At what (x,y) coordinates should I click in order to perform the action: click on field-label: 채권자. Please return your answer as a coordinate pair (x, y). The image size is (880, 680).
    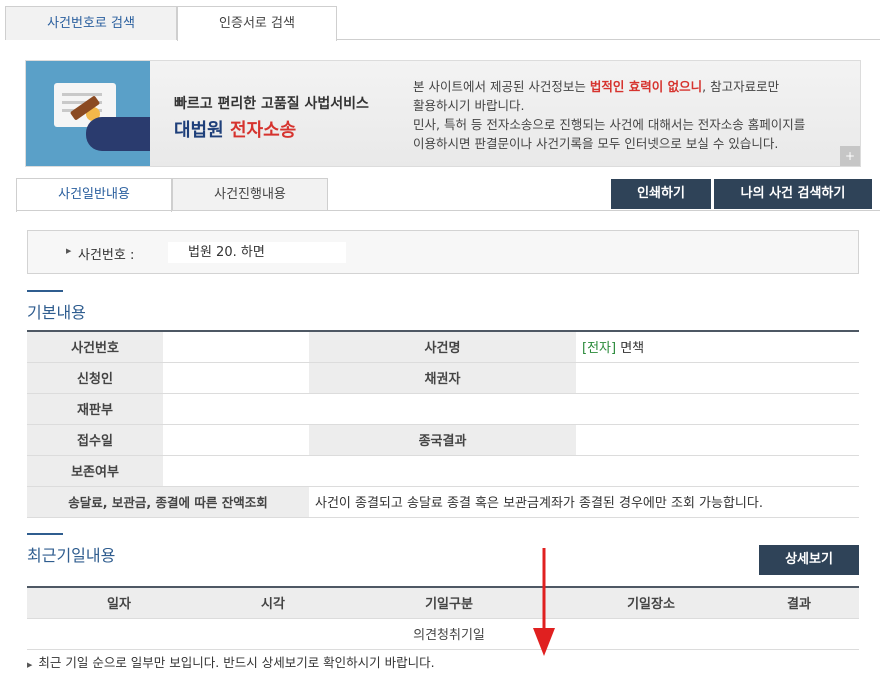
    Looking at the image, I should click on (442, 378).